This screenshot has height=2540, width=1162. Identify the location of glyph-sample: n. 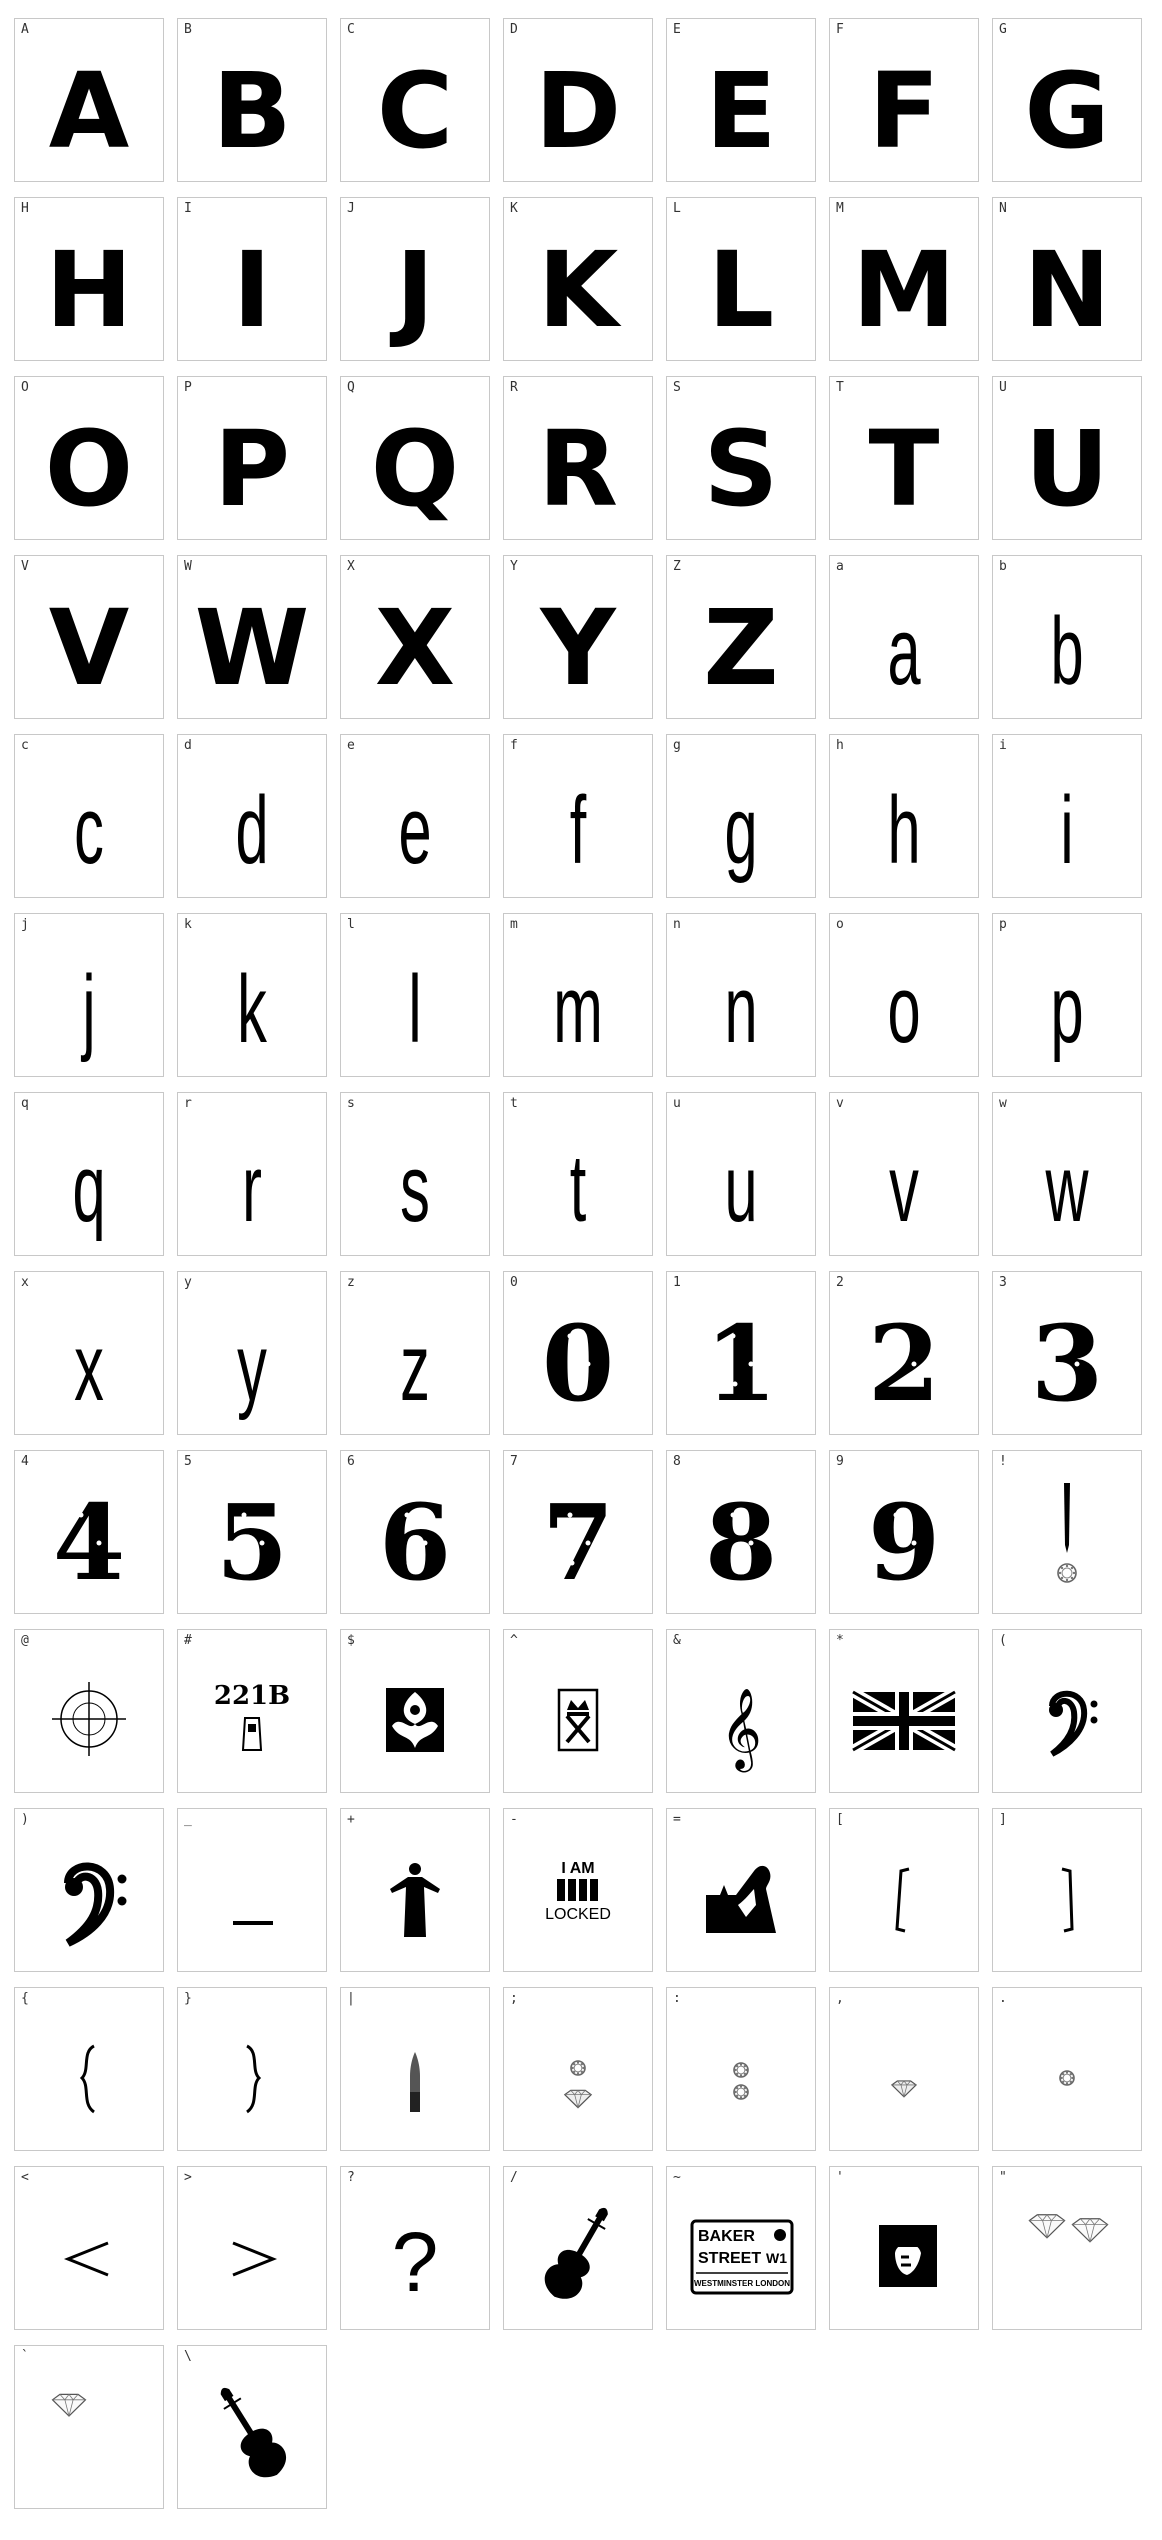
(740, 1008).